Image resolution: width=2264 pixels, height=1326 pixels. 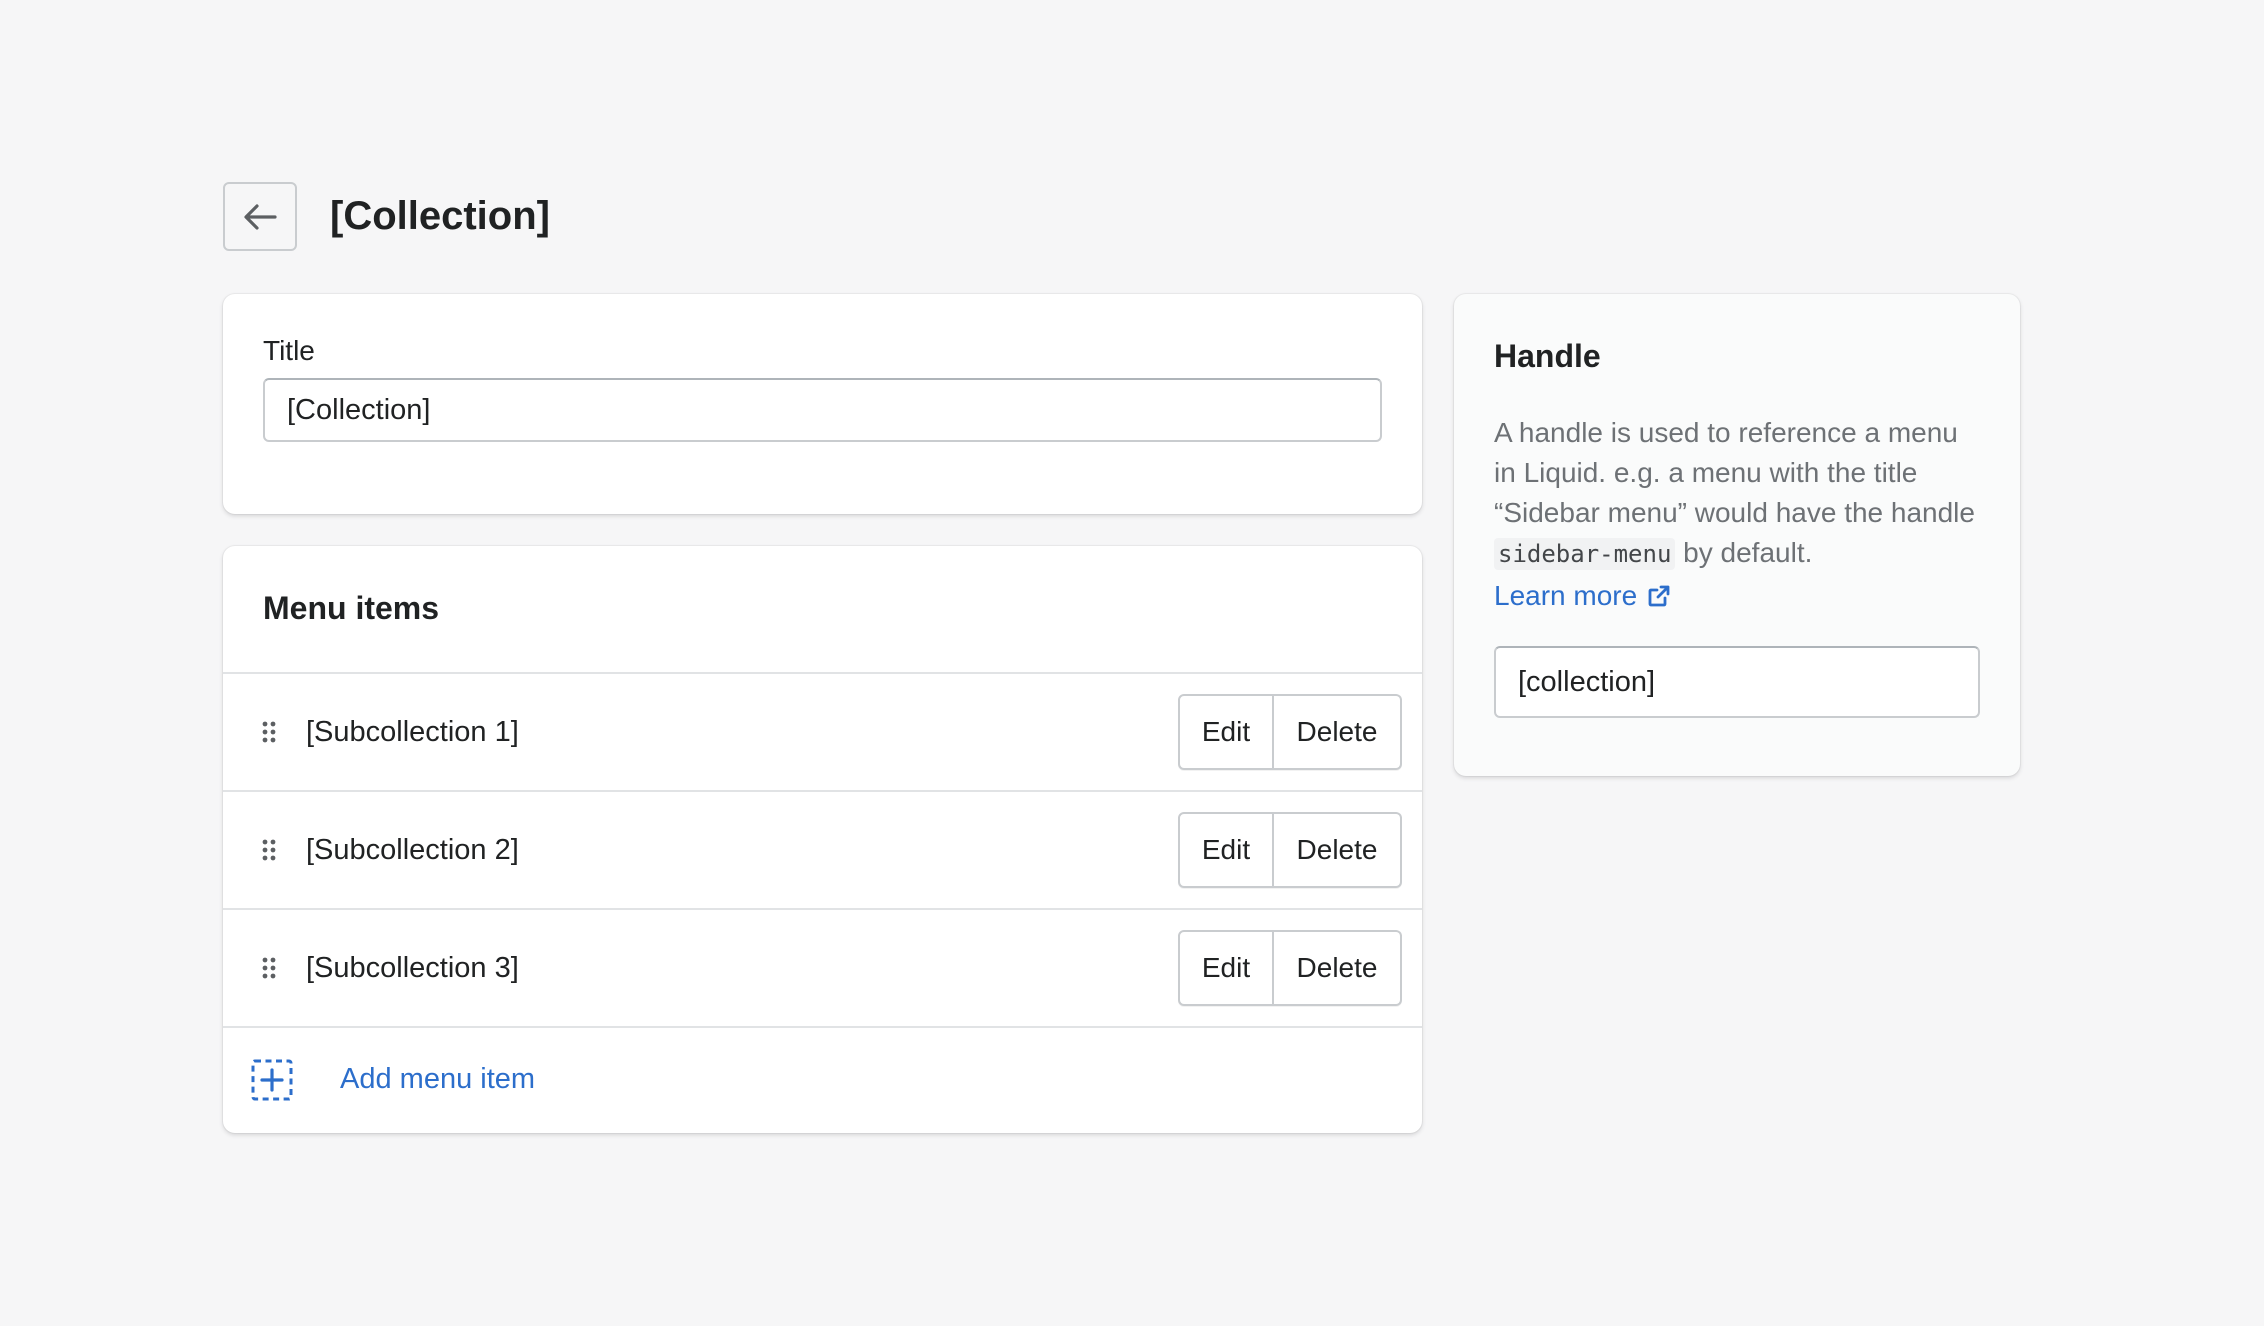 I want to click on page-header: [Collection], so click(x=1121, y=216).